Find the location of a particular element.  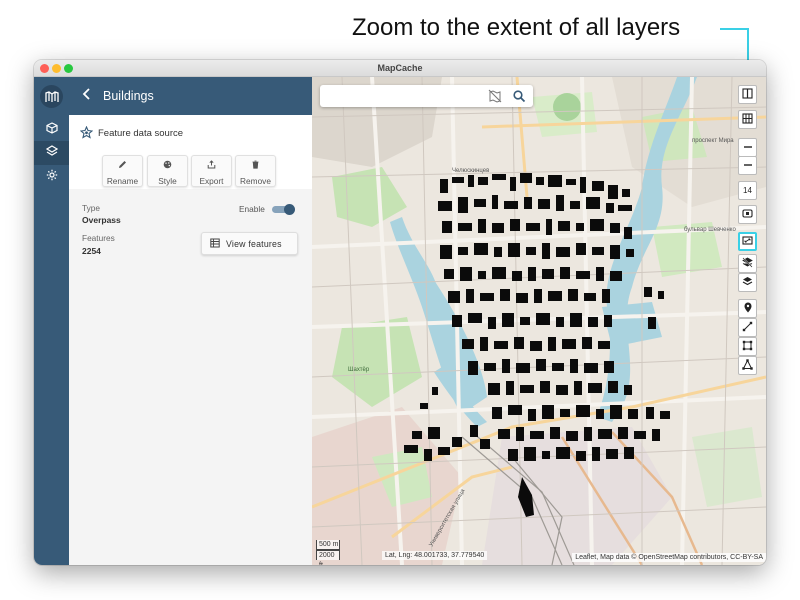

scale-bar: 500 m 2000 ft is located at coordinates (328, 552).